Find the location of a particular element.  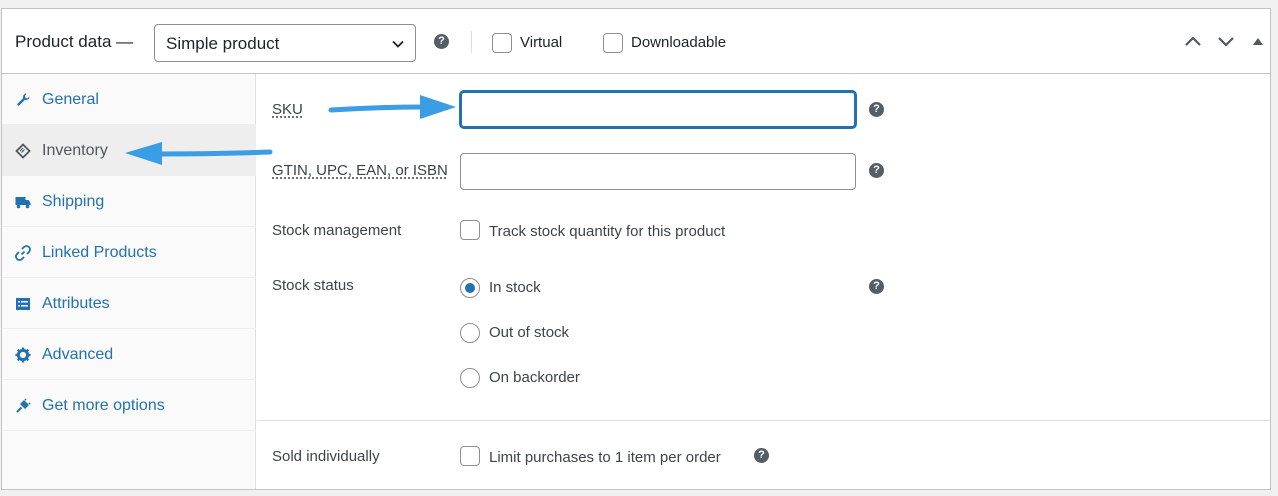

arrow-to-sku-icon is located at coordinates (392, 107).